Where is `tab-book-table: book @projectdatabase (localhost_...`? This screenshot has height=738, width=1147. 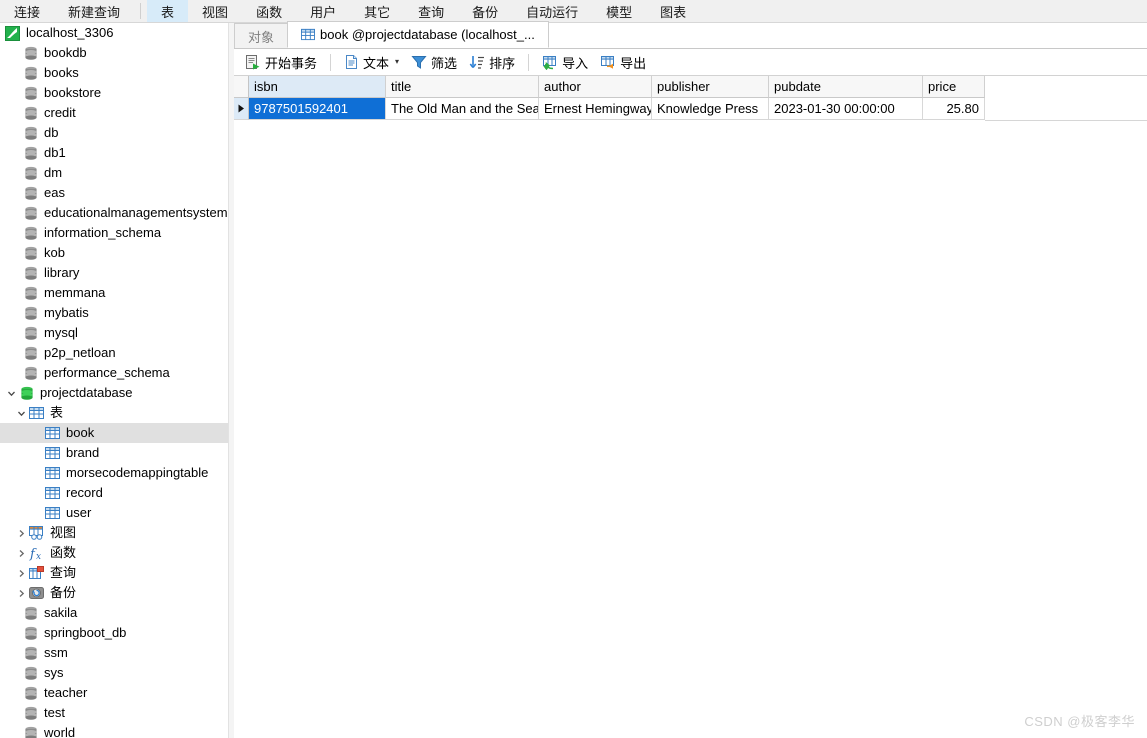
tab-book-table: book @projectdatabase (localhost_... is located at coordinates (418, 34).